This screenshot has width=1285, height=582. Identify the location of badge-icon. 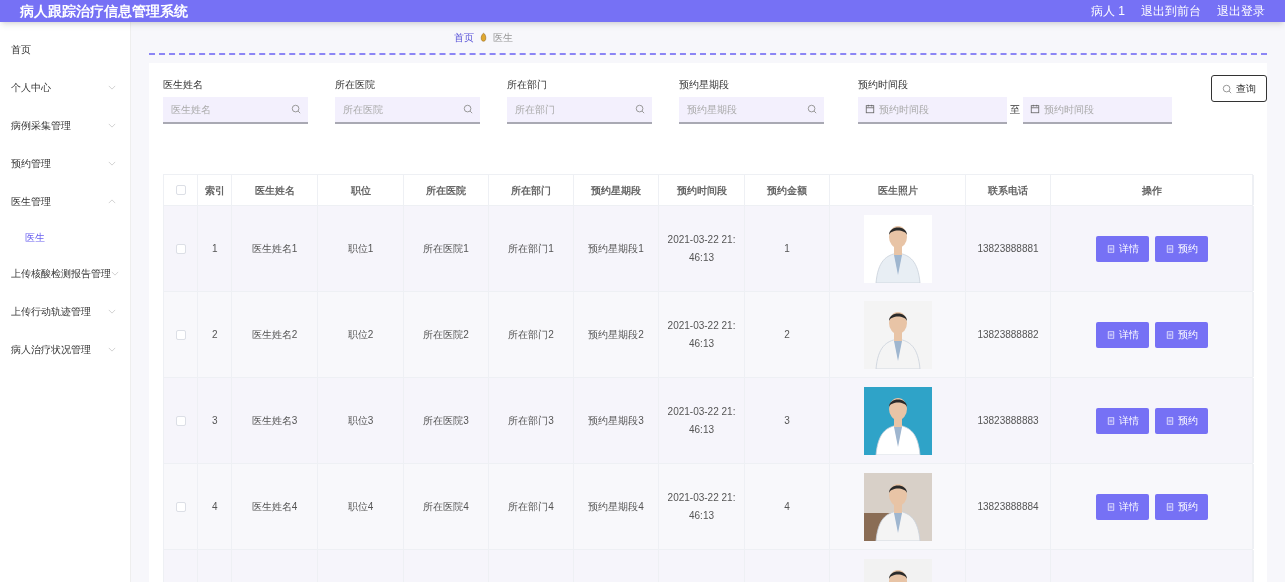
(483, 37).